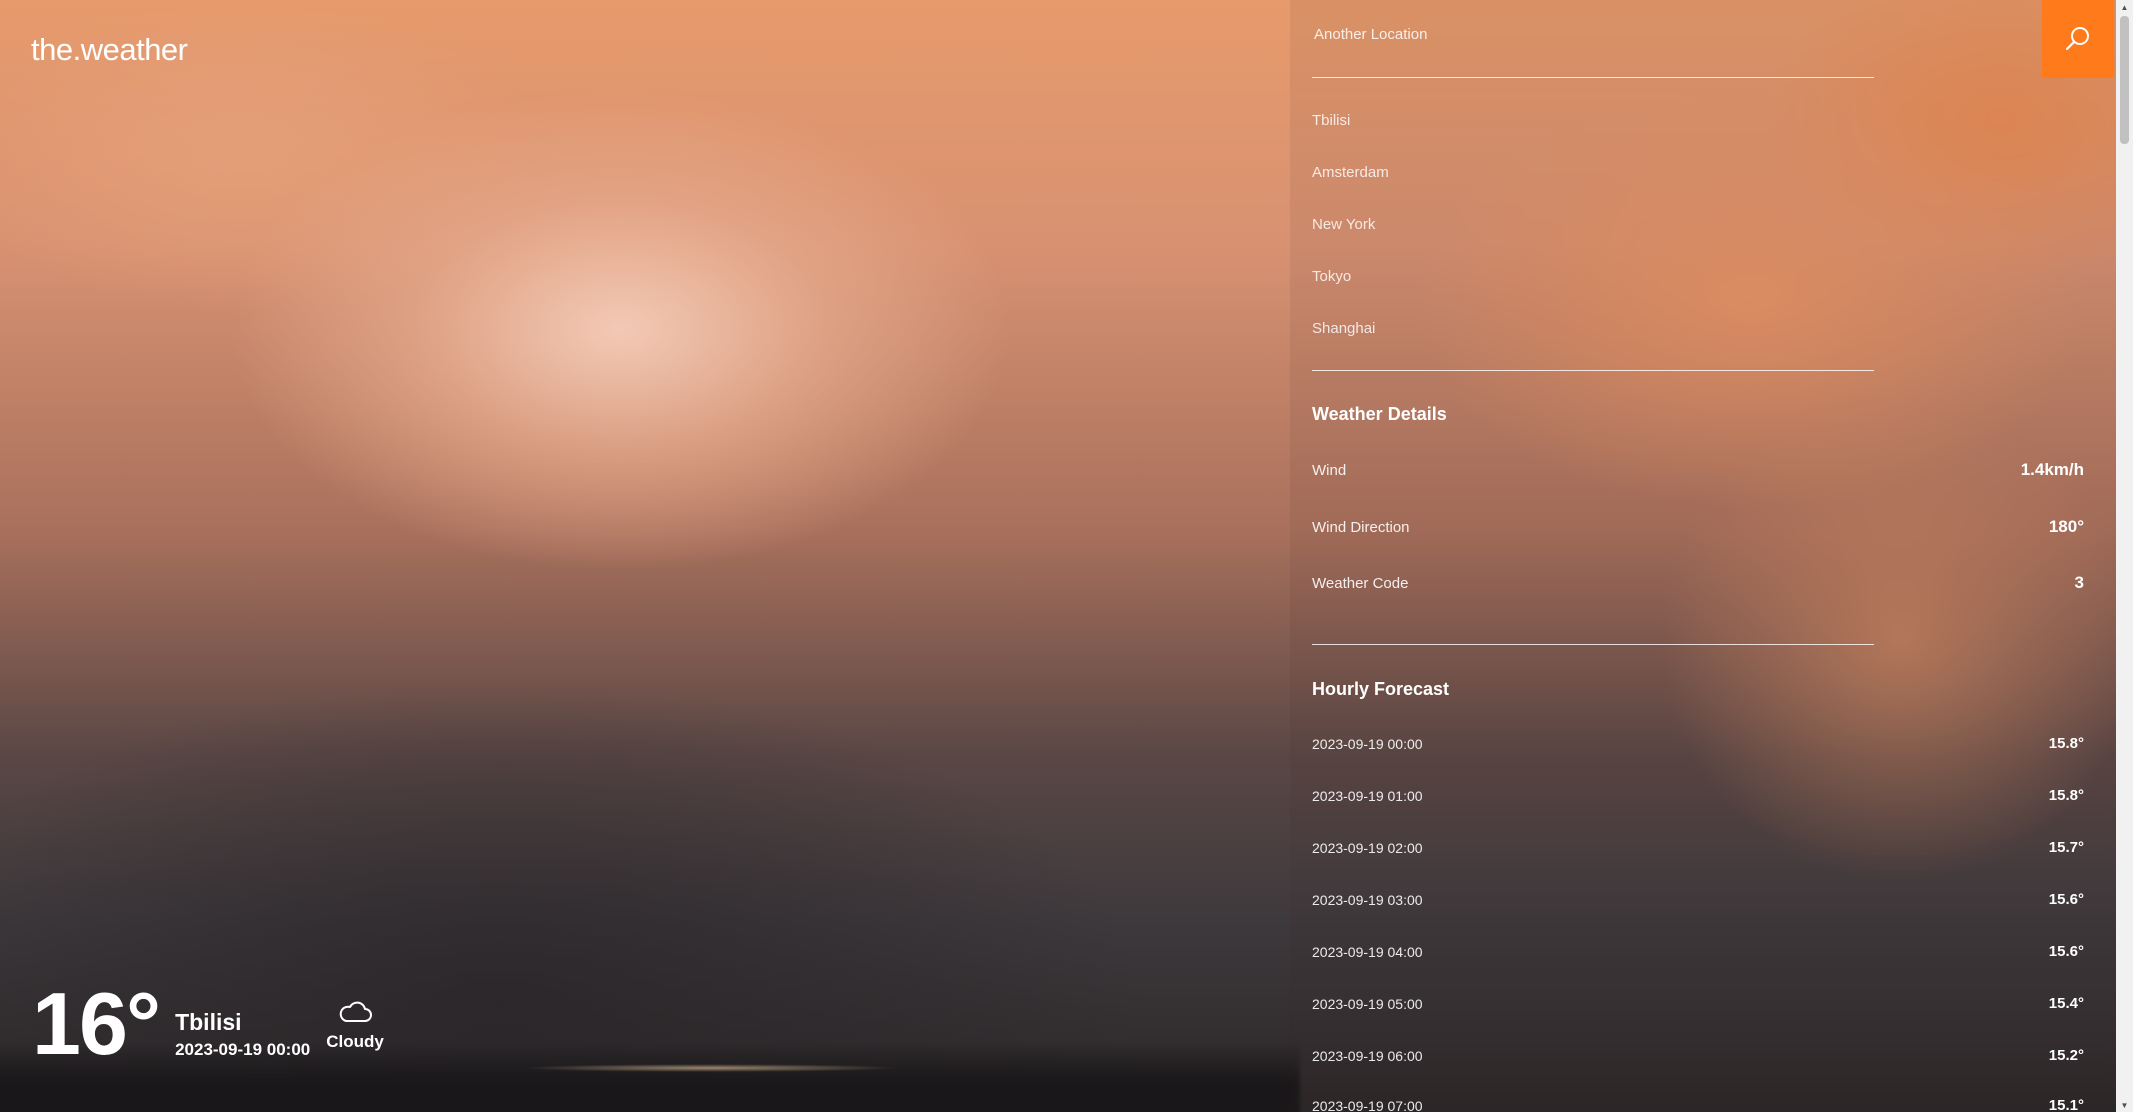  What do you see at coordinates (1350, 188) in the screenshot?
I see `location-item-amsterdam: Amsterdam` at bounding box center [1350, 188].